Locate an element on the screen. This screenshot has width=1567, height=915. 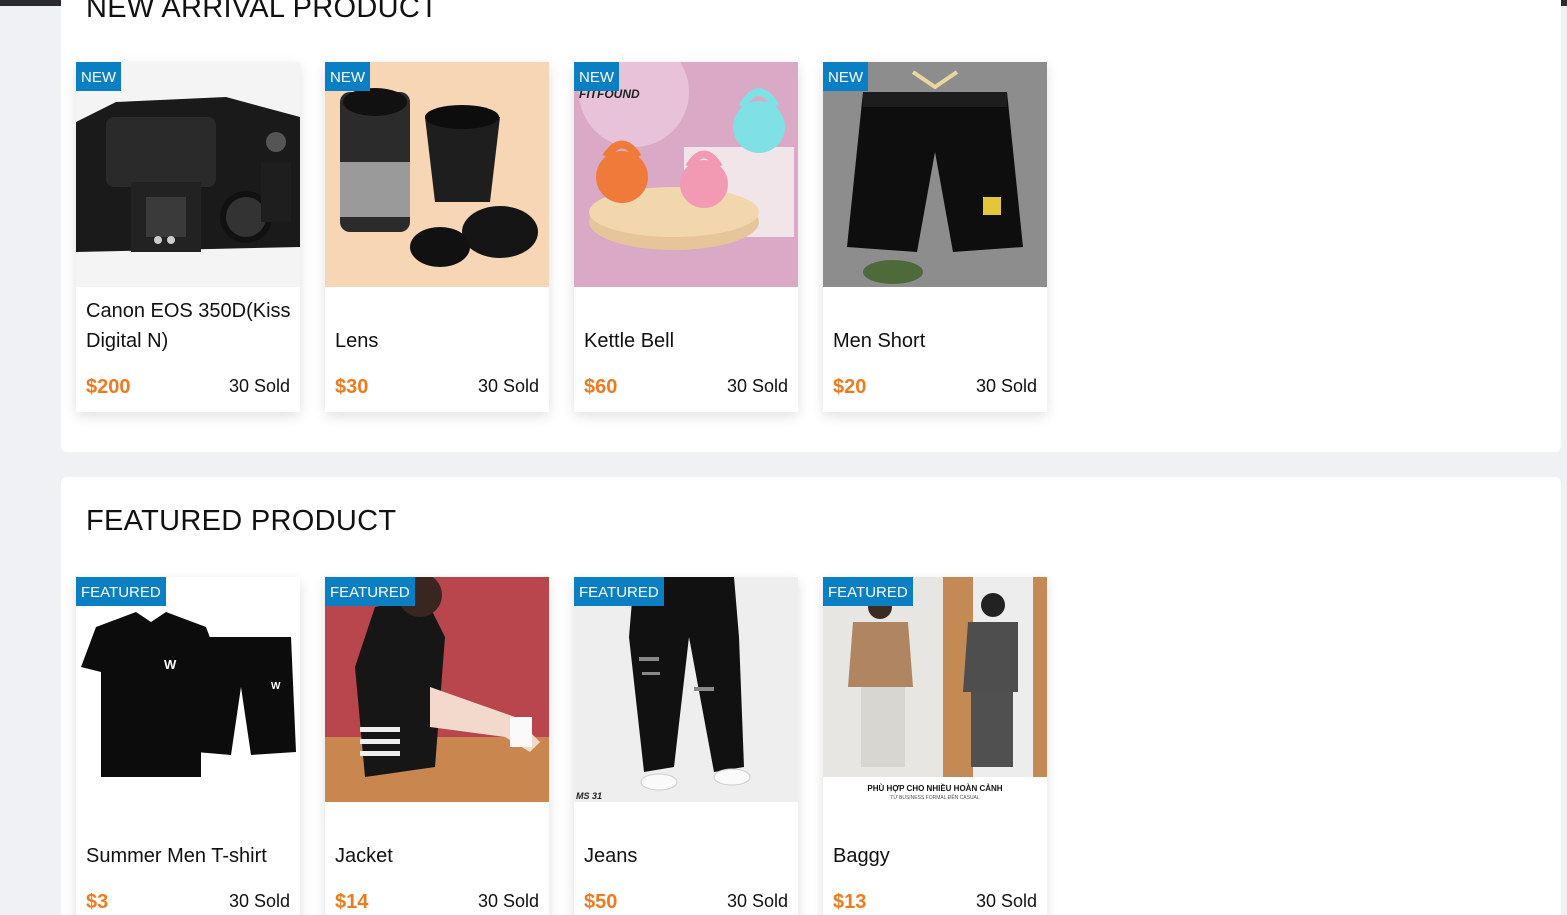
product-name: Jacket is located at coordinates (438, 856).